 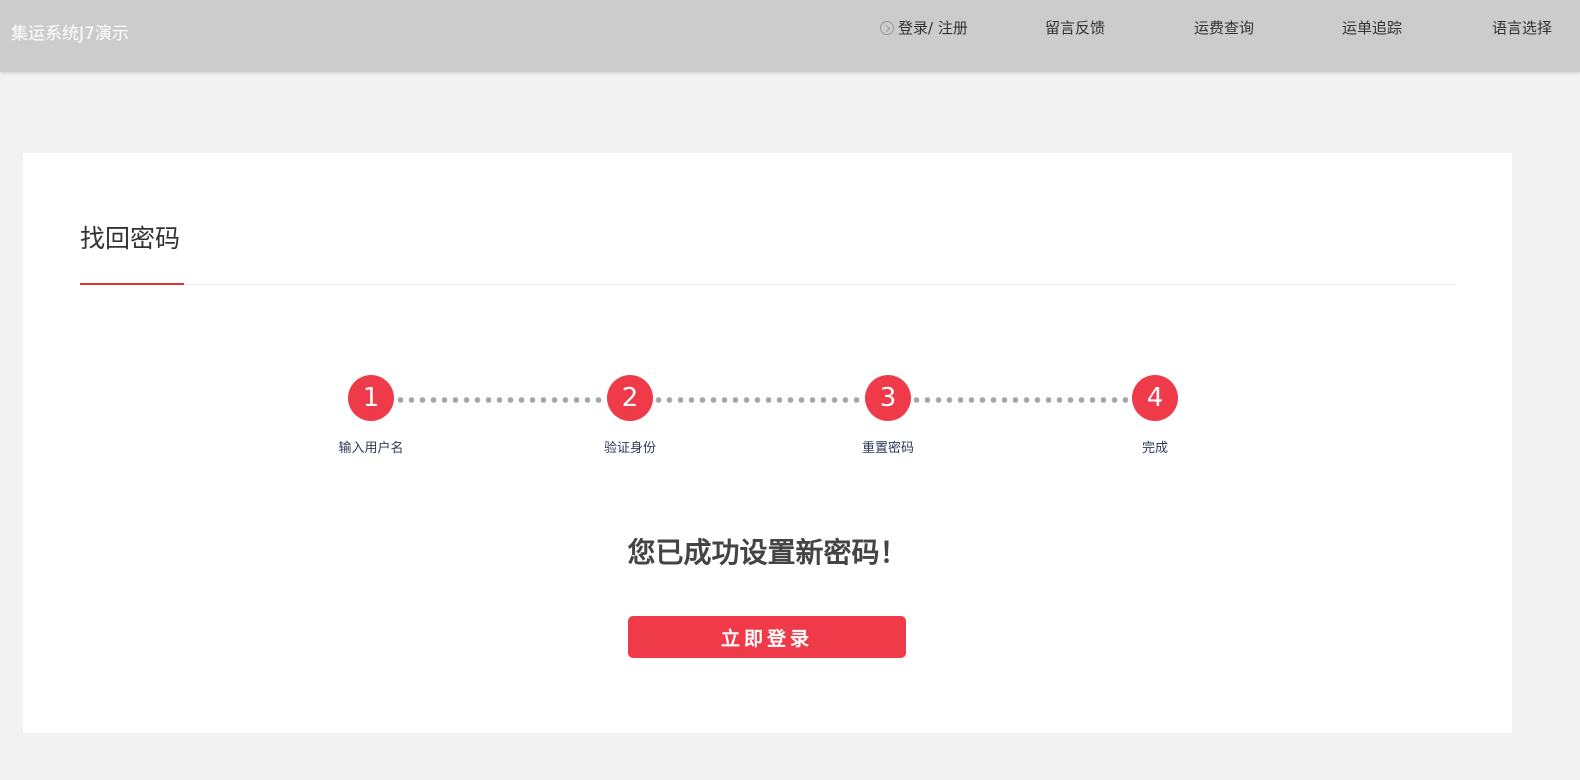 What do you see at coordinates (933, 28) in the screenshot?
I see `nav-login-label: 登录/ 注册` at bounding box center [933, 28].